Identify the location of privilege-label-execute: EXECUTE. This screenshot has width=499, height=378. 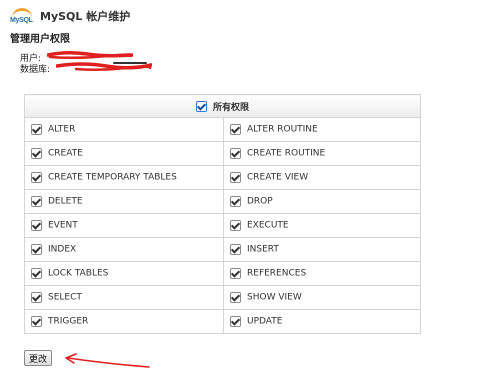
(268, 225).